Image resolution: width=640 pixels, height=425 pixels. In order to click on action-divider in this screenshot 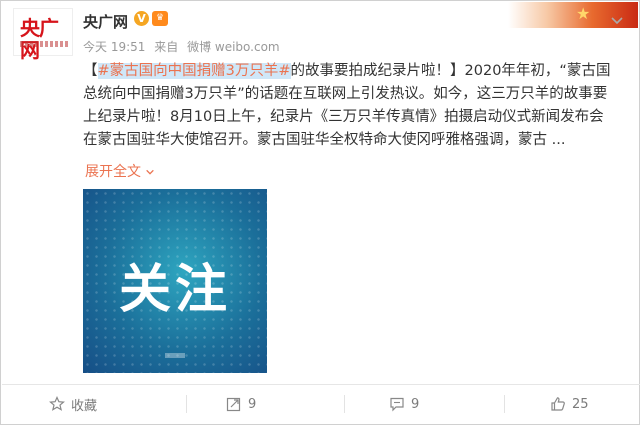, I will do `click(321, 384)`.